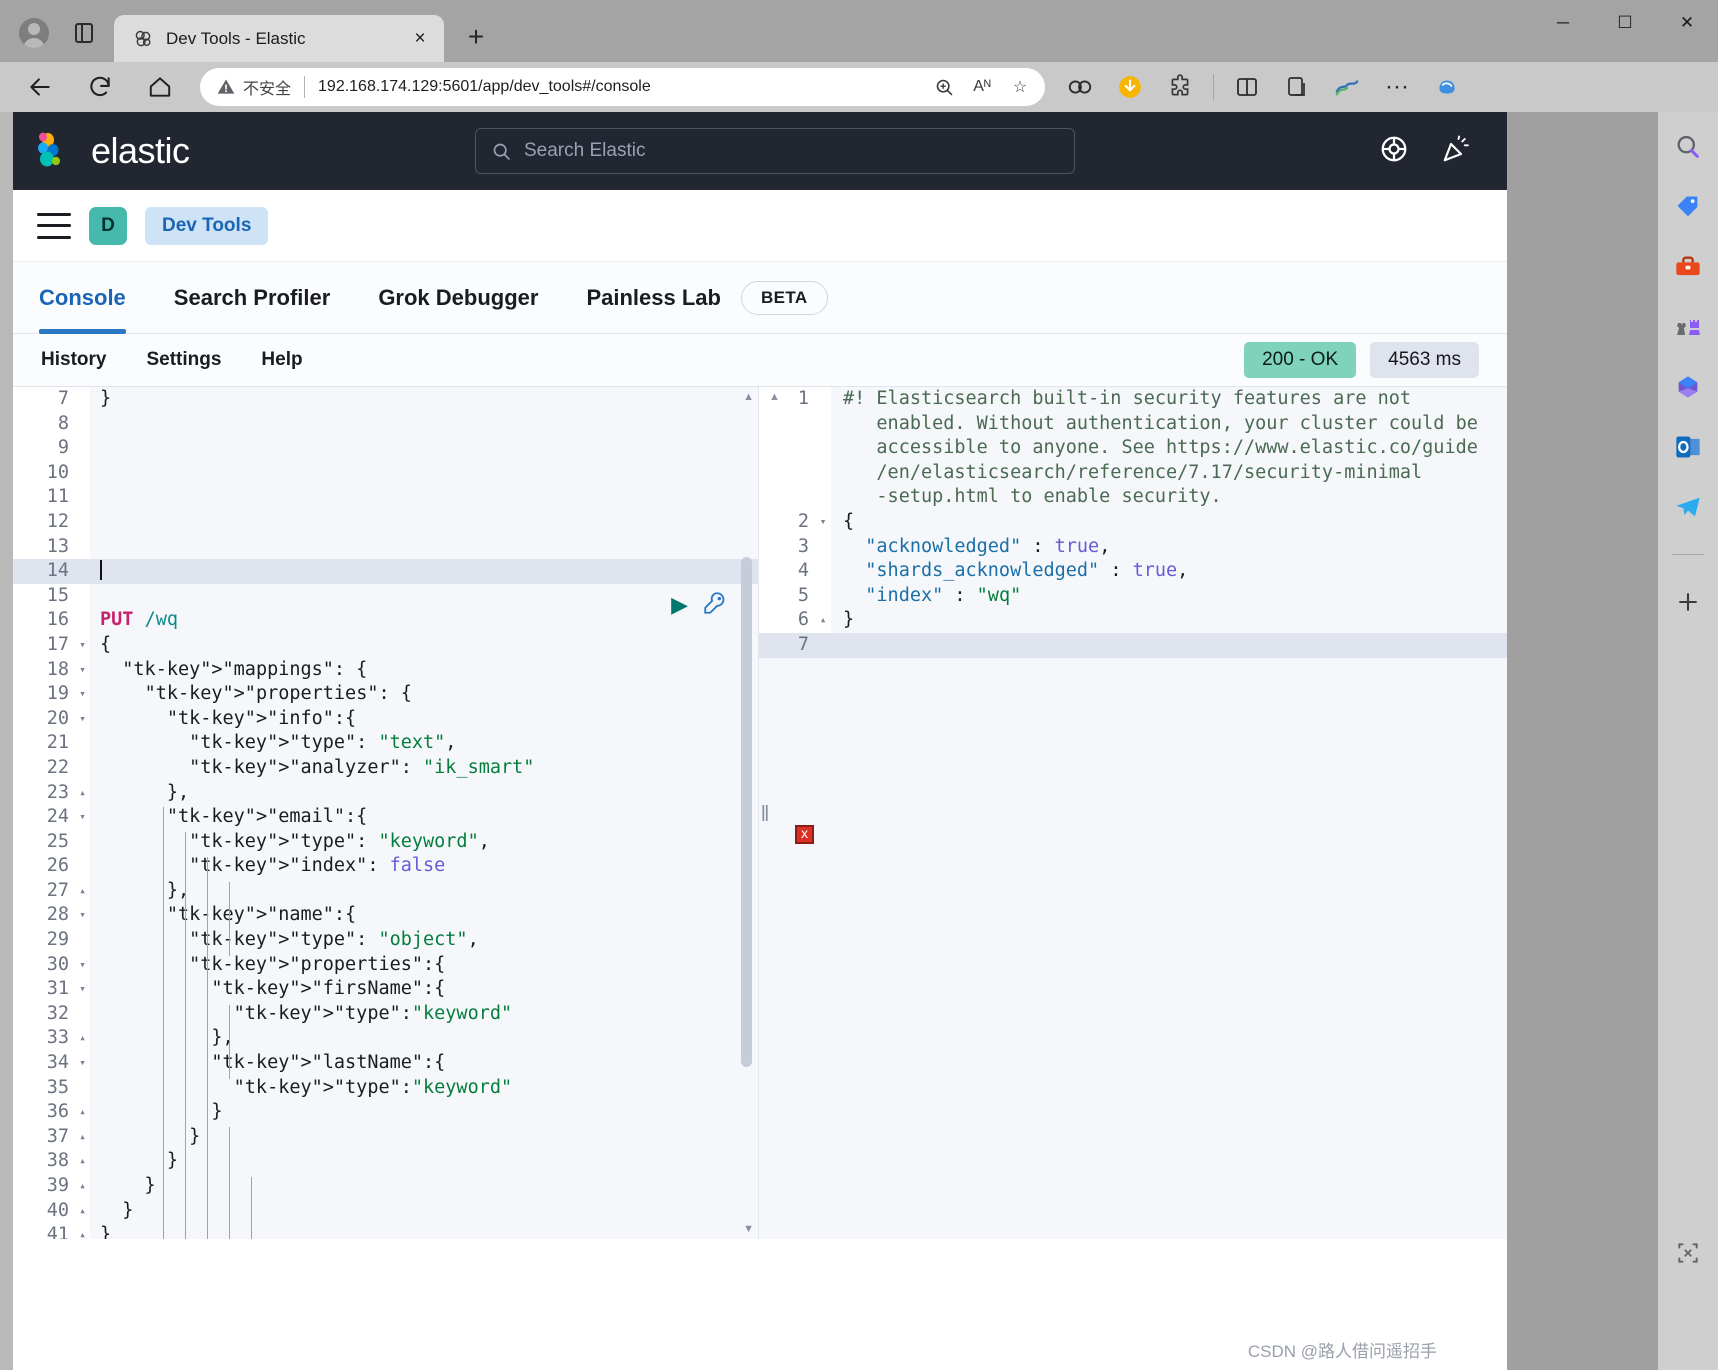  I want to click on editor-line: 37 ▴ }, so click(385, 1137).